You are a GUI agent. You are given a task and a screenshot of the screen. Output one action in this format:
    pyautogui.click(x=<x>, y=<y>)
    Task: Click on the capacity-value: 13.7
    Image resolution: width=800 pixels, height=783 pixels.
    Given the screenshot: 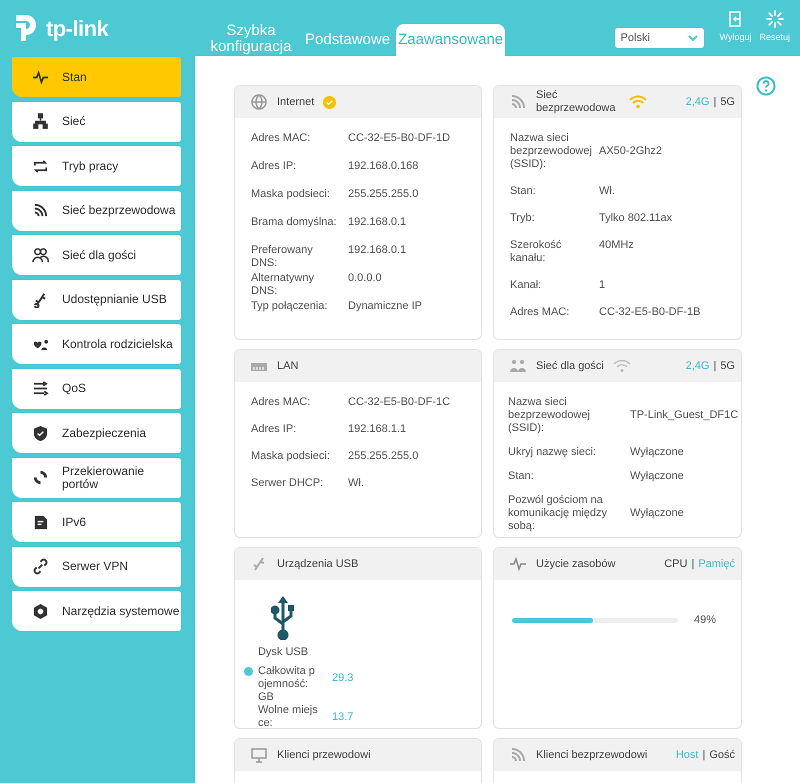 What is the action you would take?
    pyautogui.click(x=342, y=717)
    